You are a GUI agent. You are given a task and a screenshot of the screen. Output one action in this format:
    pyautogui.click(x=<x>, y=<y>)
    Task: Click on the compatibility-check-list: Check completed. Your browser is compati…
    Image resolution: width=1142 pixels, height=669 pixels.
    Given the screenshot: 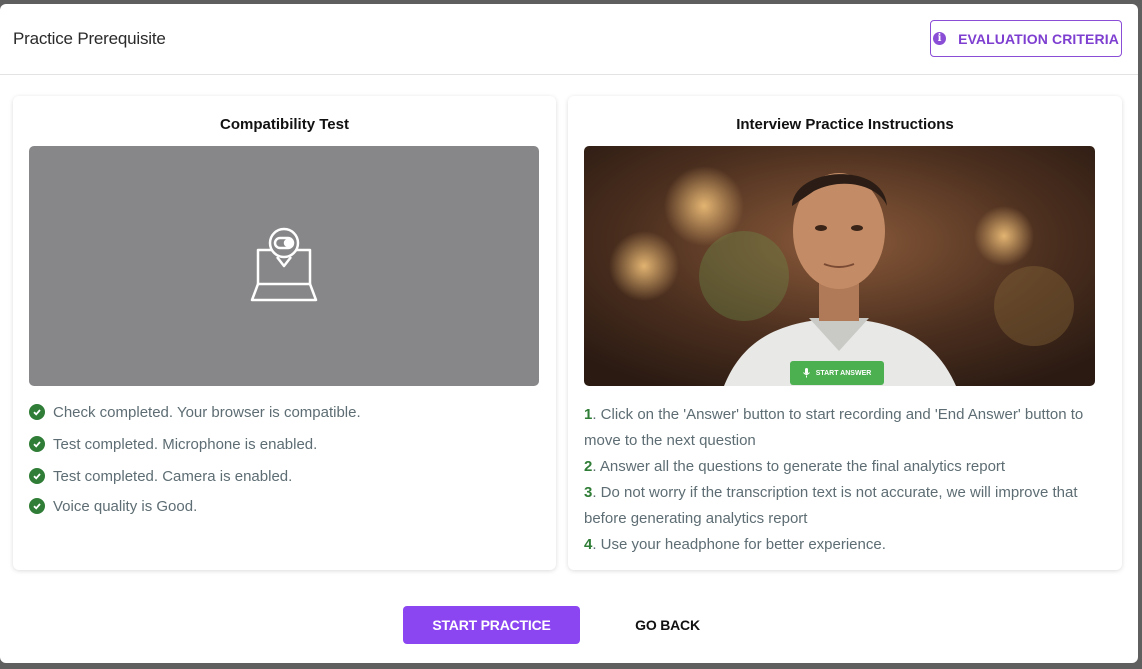 What is the action you would take?
    pyautogui.click(x=195, y=459)
    